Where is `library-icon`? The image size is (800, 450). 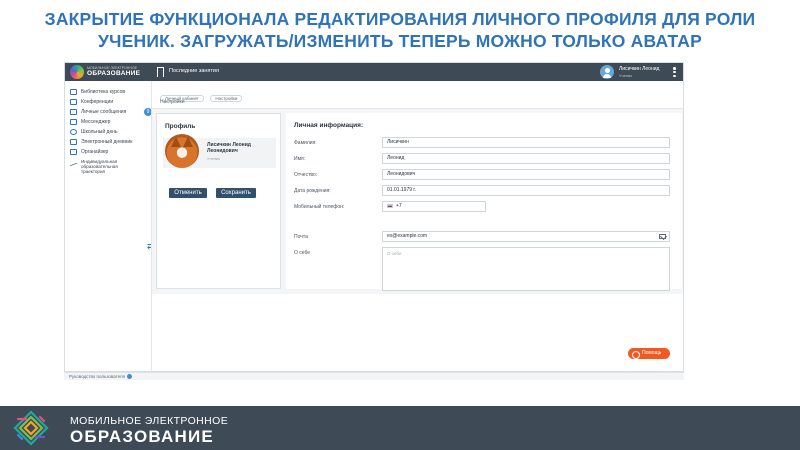 library-icon is located at coordinates (73, 92).